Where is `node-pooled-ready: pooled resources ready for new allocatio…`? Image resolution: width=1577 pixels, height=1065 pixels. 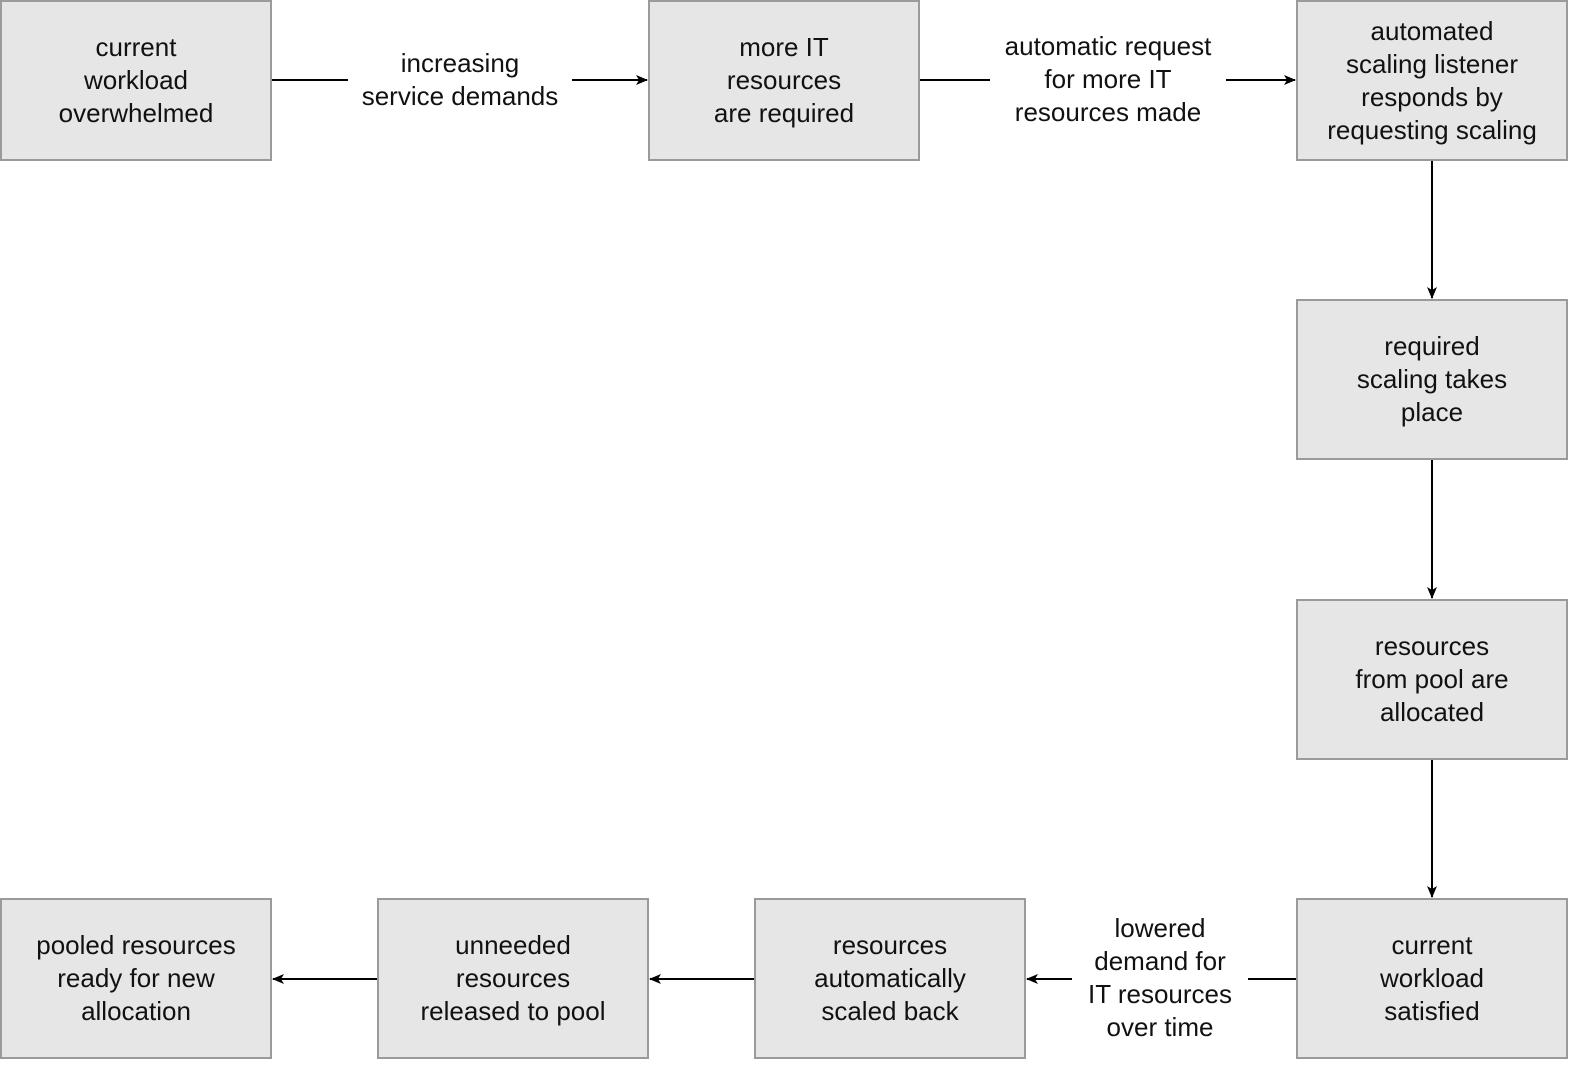 node-pooled-ready: pooled resources ready for new allocatio… is located at coordinates (136, 978).